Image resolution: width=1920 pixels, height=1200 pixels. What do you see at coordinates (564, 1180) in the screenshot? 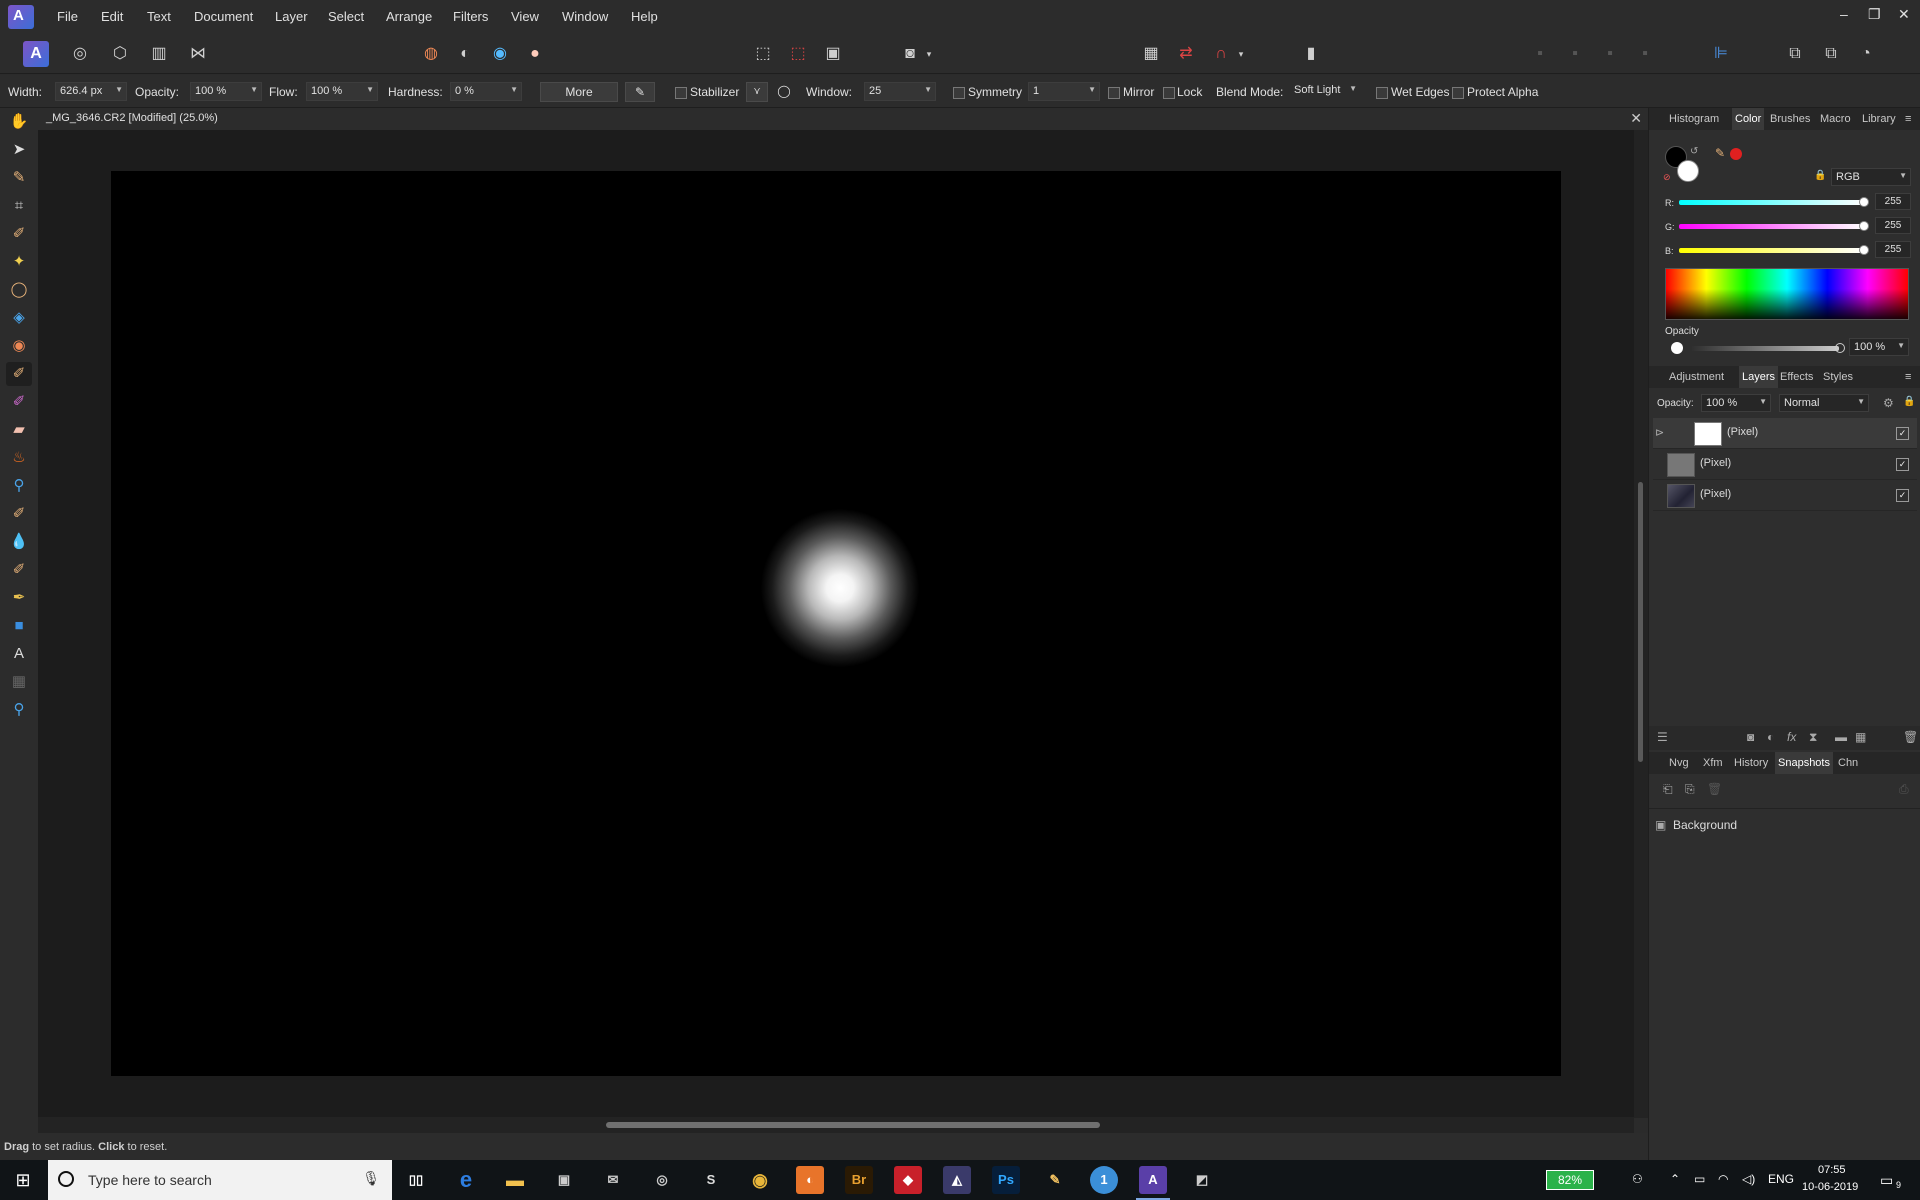
I see `store-icon: ▣` at bounding box center [564, 1180].